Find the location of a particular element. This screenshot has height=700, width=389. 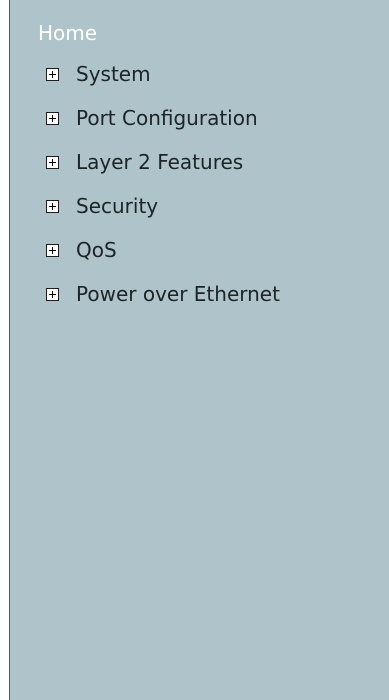

menu-item-label: Security is located at coordinates (117, 206).